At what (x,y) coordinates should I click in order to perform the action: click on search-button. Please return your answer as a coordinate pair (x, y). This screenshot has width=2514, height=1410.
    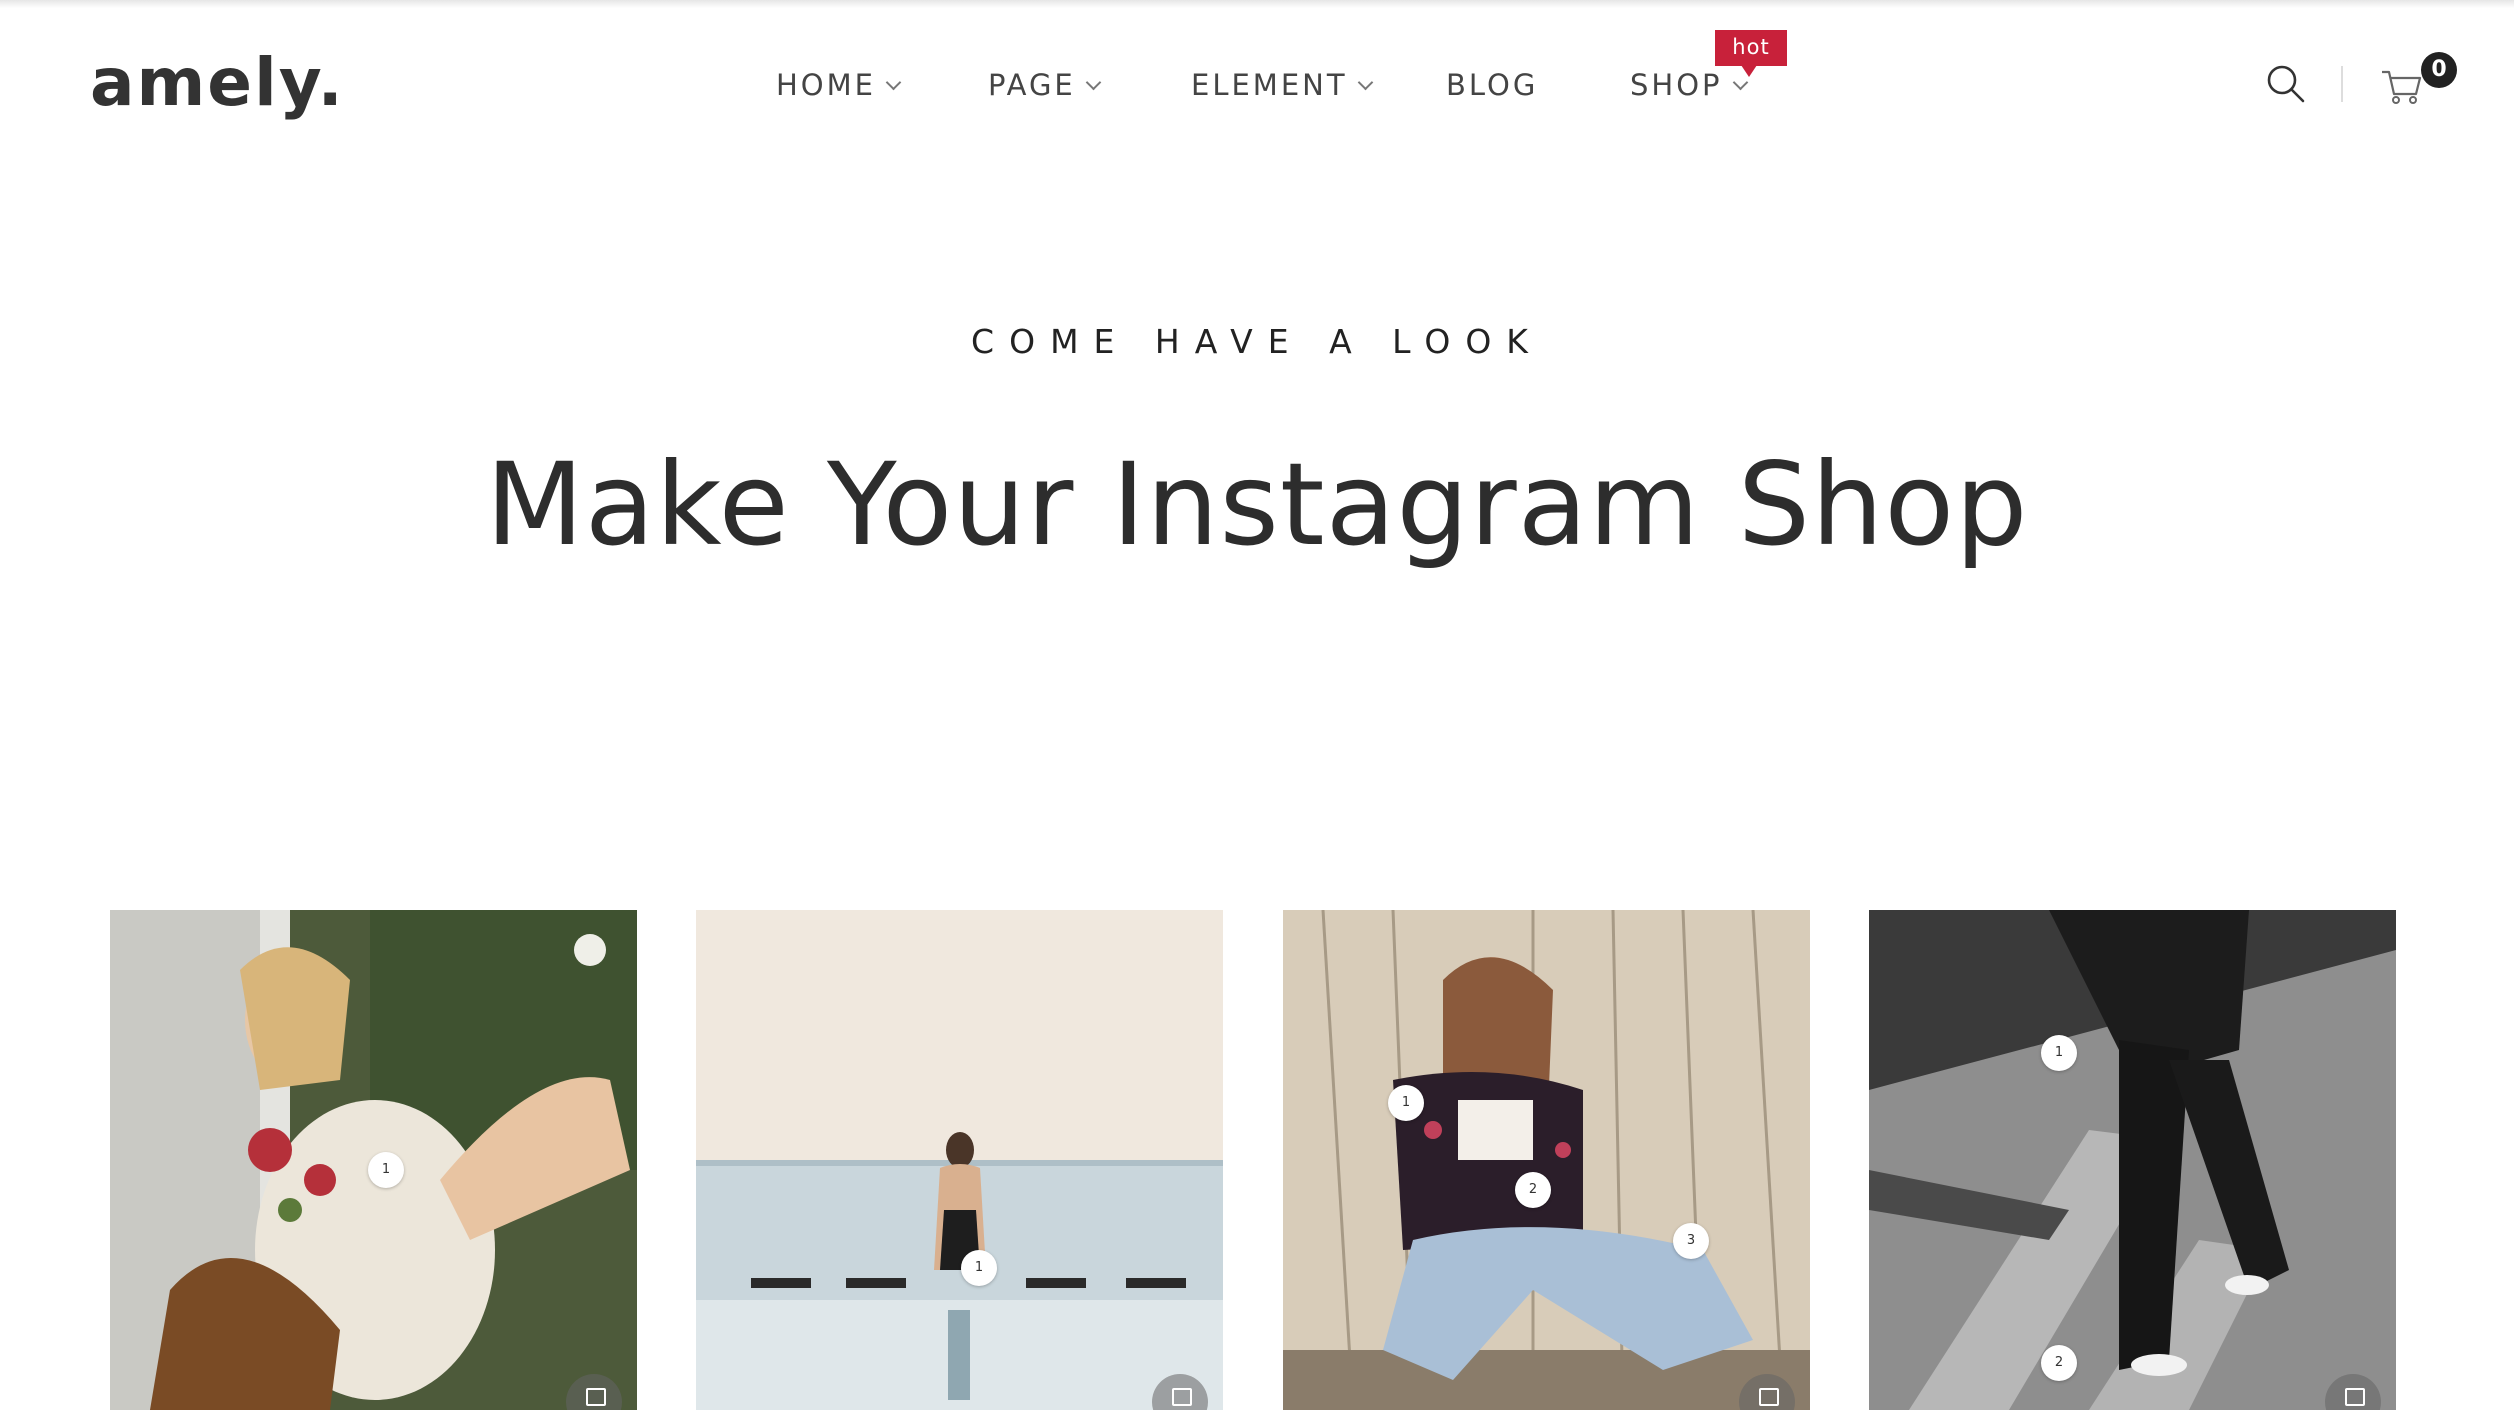
    Looking at the image, I should click on (2286, 84).